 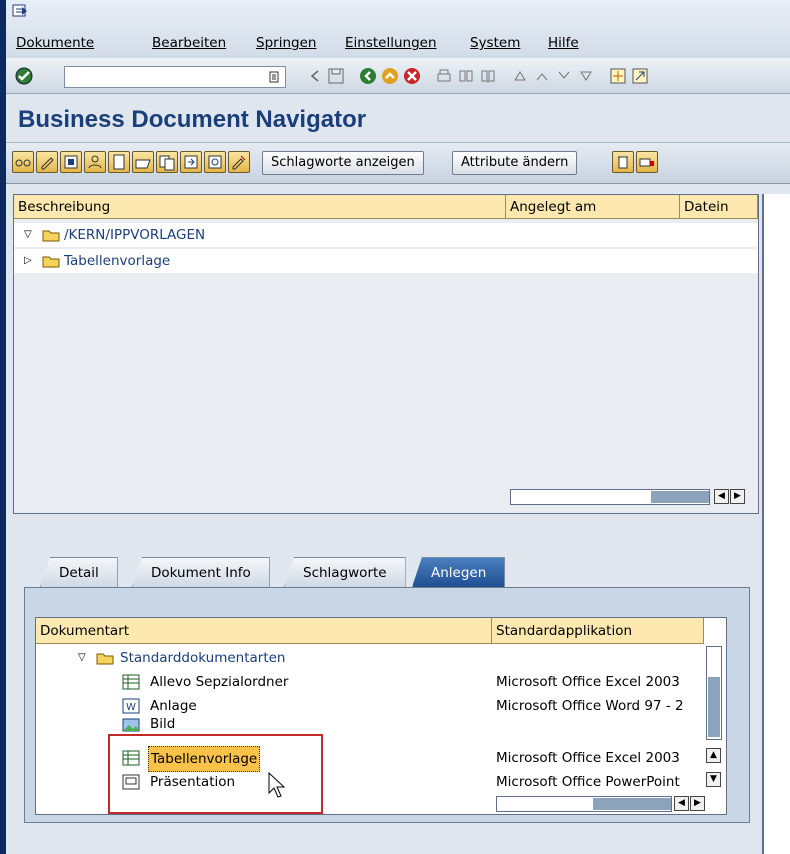 I want to click on tree-root-label: /KERN/IPPVORLAGEN, so click(x=135, y=235).